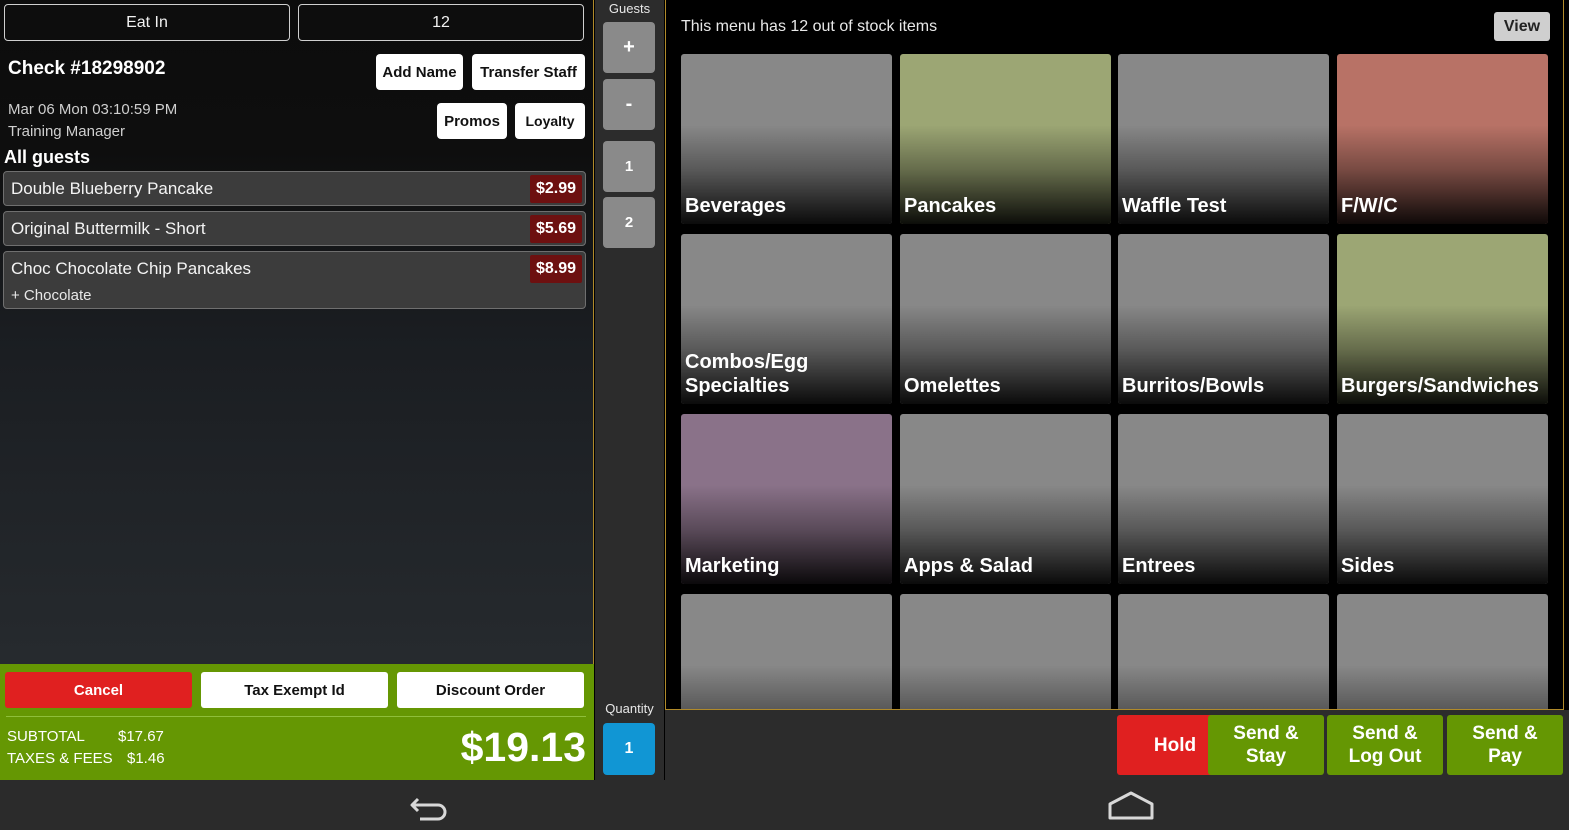 This screenshot has width=1569, height=830. Describe the element at coordinates (1223, 319) in the screenshot. I see `category-tile: Burritos/Bowls` at that location.